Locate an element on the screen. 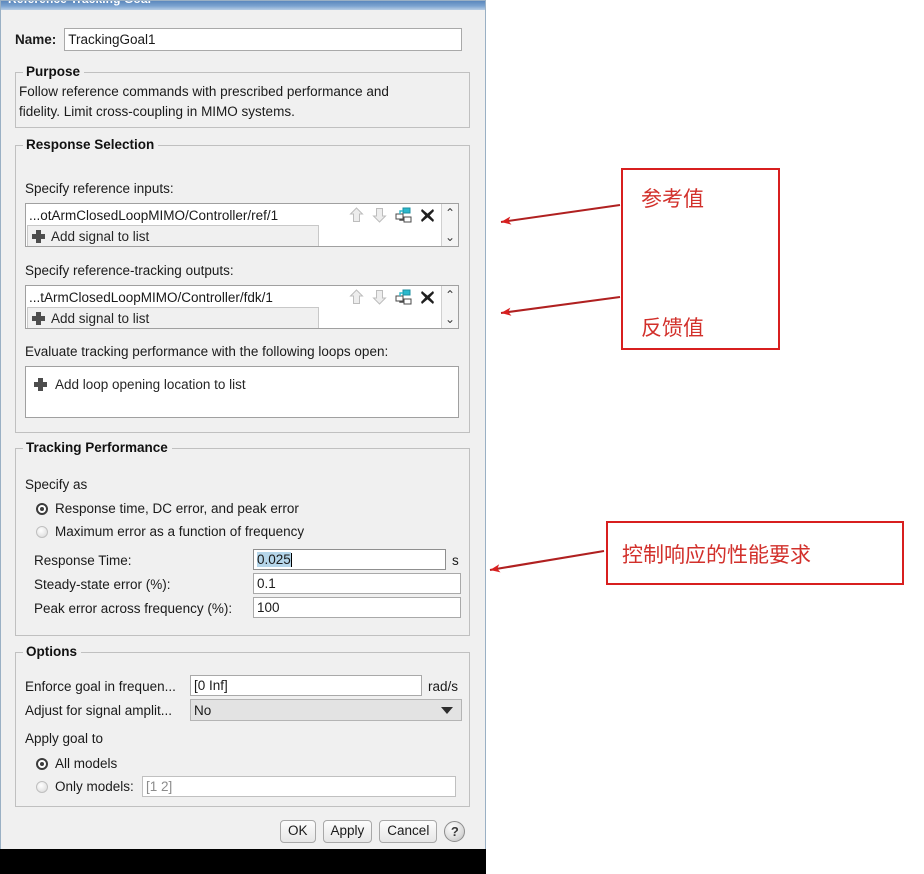 The width and height of the screenshot is (924, 874). reference-output-signal-text: ...tArmClosedLoopMIMO/Controller/fdk/1 is located at coordinates (151, 297).